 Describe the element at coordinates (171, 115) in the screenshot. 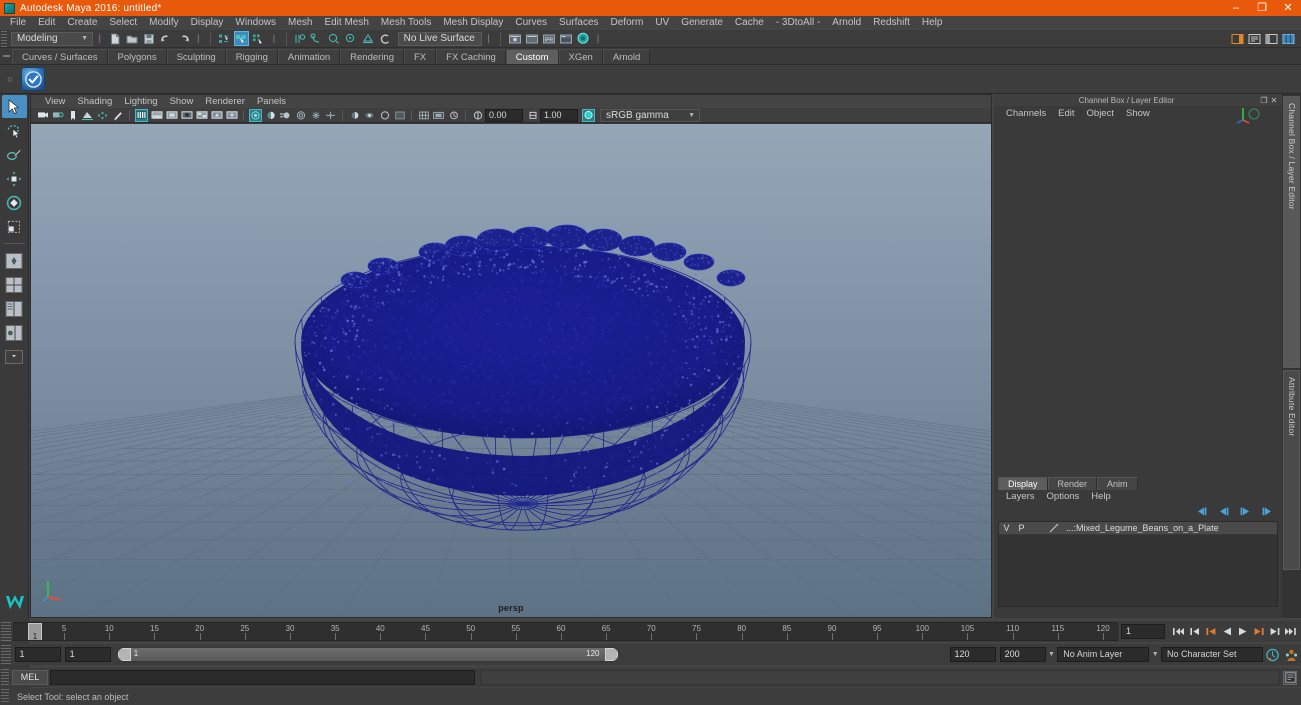

I see `flat-shade-icon` at that location.